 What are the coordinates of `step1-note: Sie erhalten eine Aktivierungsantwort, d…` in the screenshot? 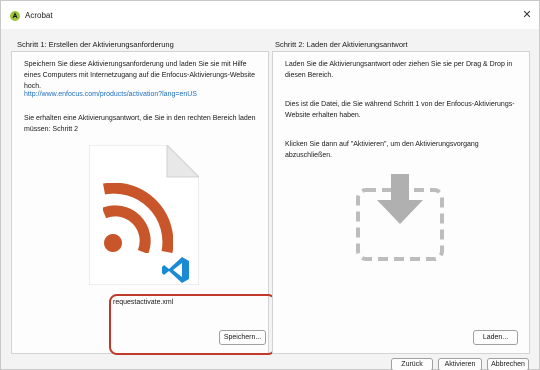 It's located at (140, 124).